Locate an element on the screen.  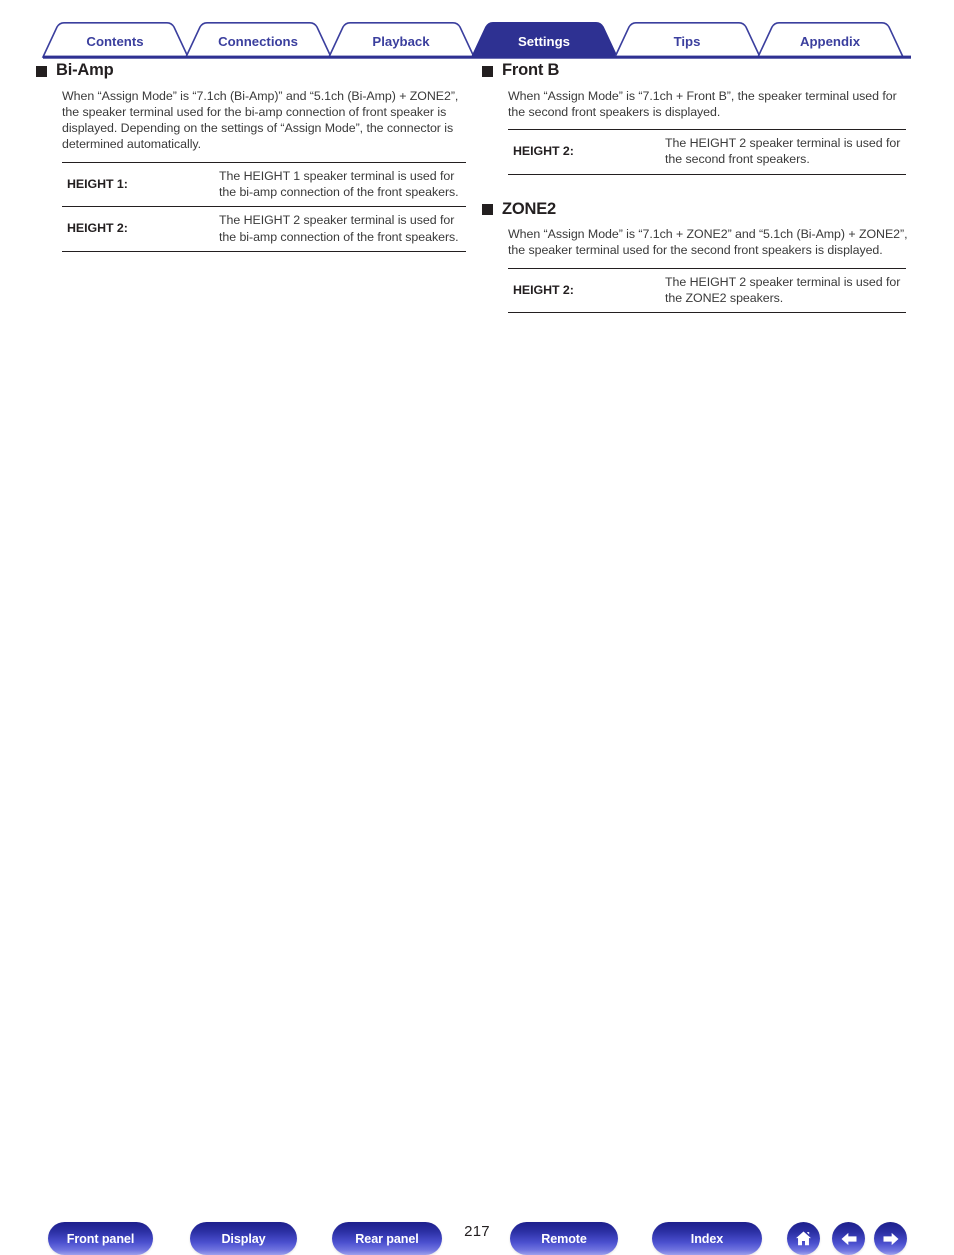
tab-playback is located at coordinates (402, 39).